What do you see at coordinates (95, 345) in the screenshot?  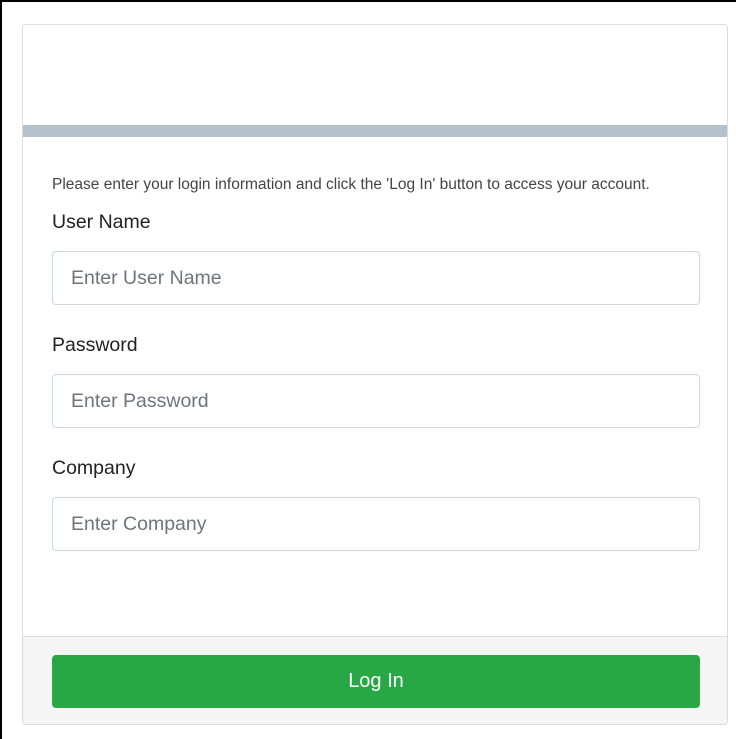 I see `password-label: Password` at bounding box center [95, 345].